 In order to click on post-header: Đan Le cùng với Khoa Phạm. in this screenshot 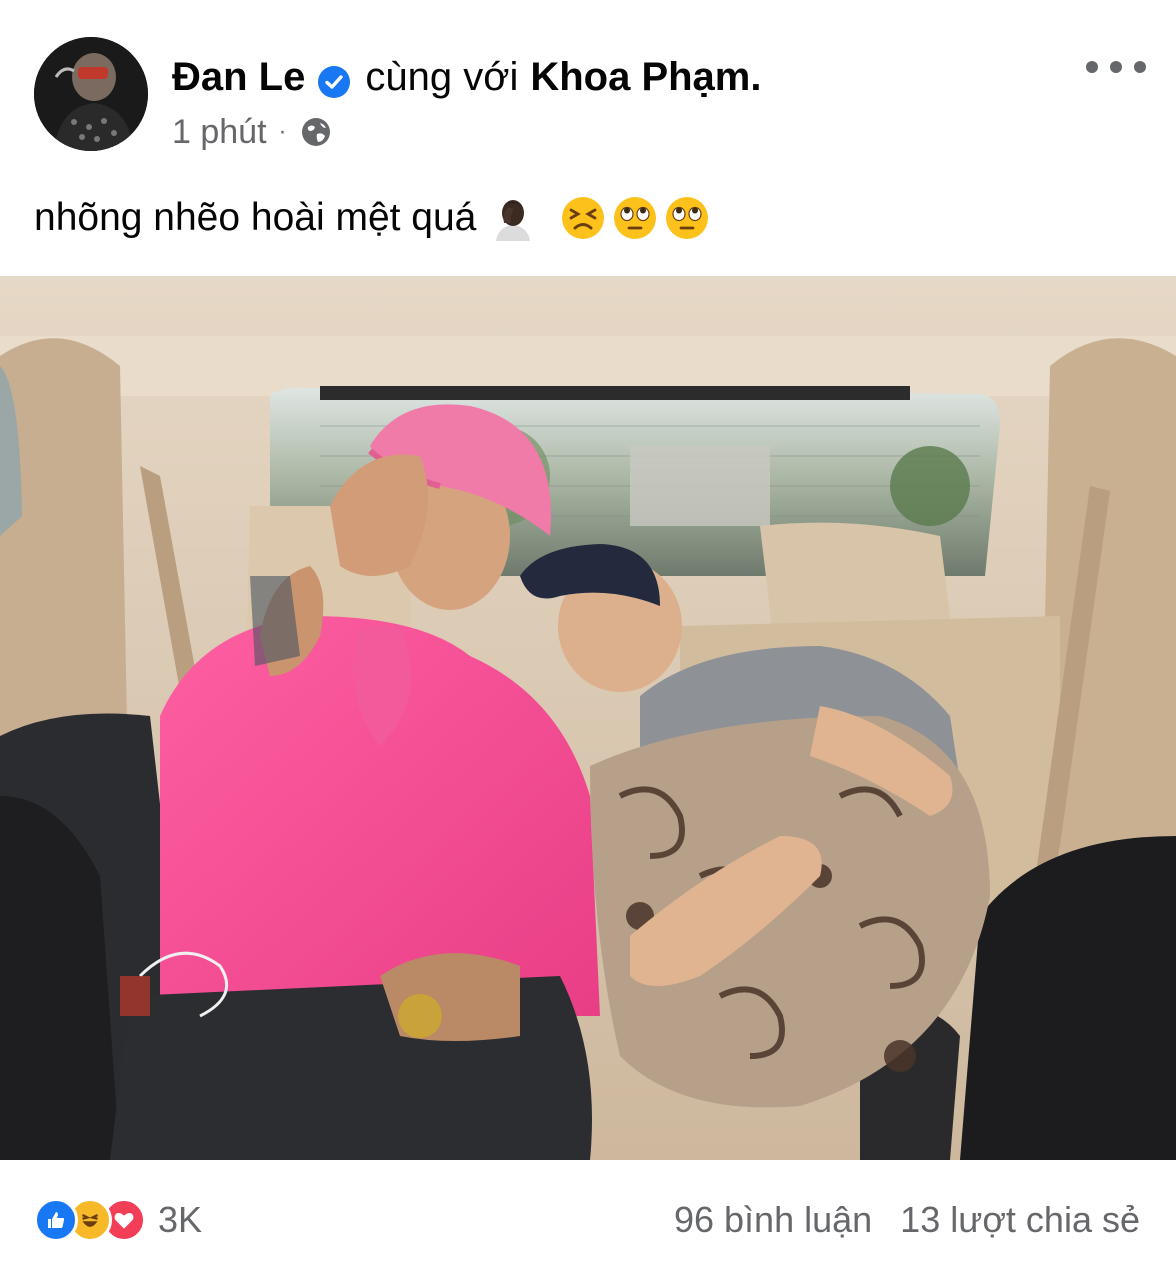, I will do `click(466, 77)`.